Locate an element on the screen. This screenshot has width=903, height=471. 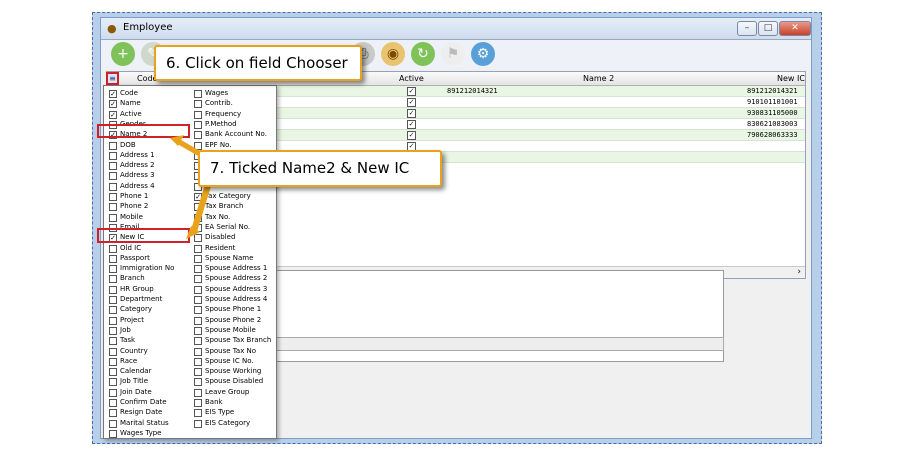
callout-arrows is located at coordinates (192, 187).